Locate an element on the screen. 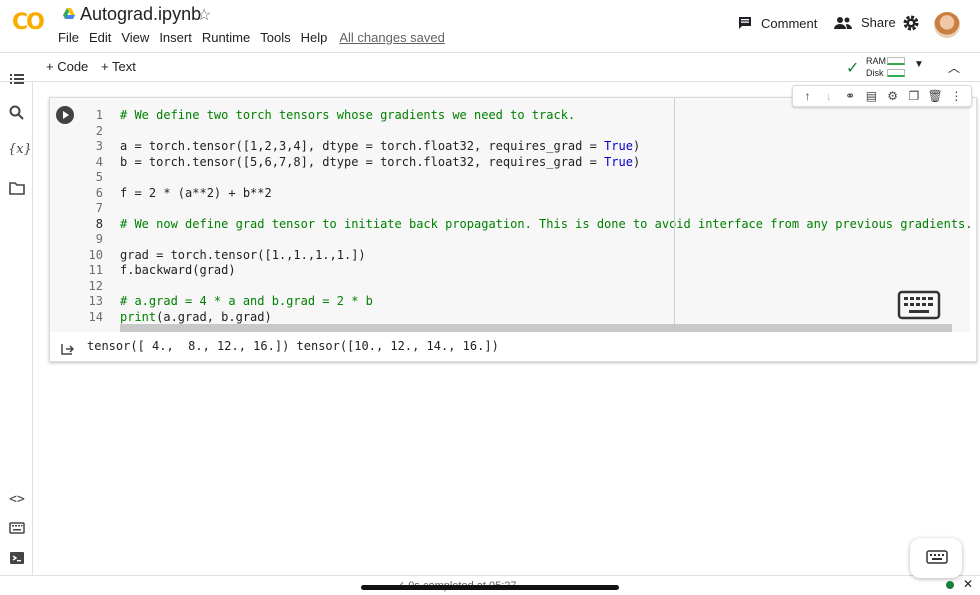  run-cell-button is located at coordinates (65, 115).